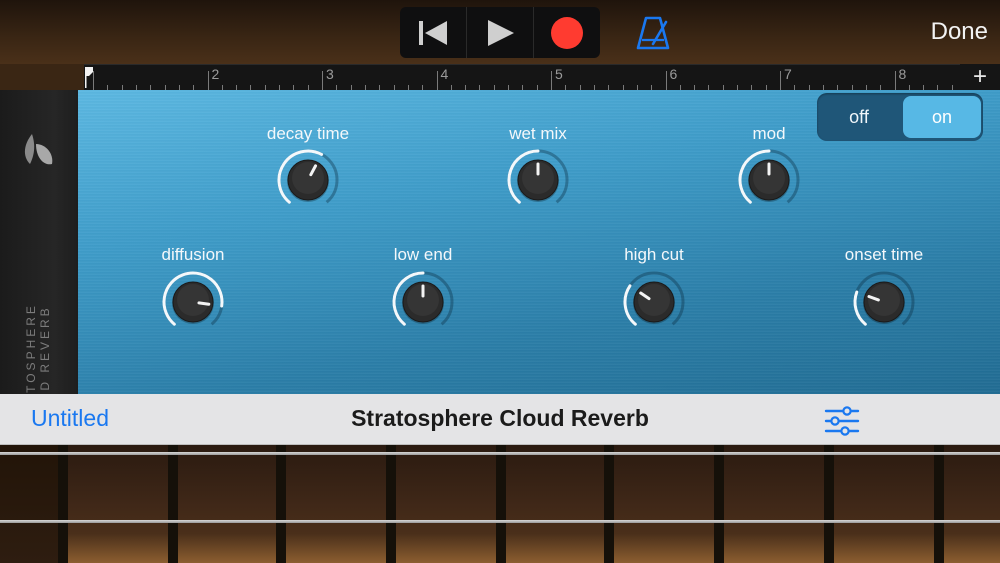  What do you see at coordinates (859, 117) in the screenshot?
I see `toggle-off-option: off` at bounding box center [859, 117].